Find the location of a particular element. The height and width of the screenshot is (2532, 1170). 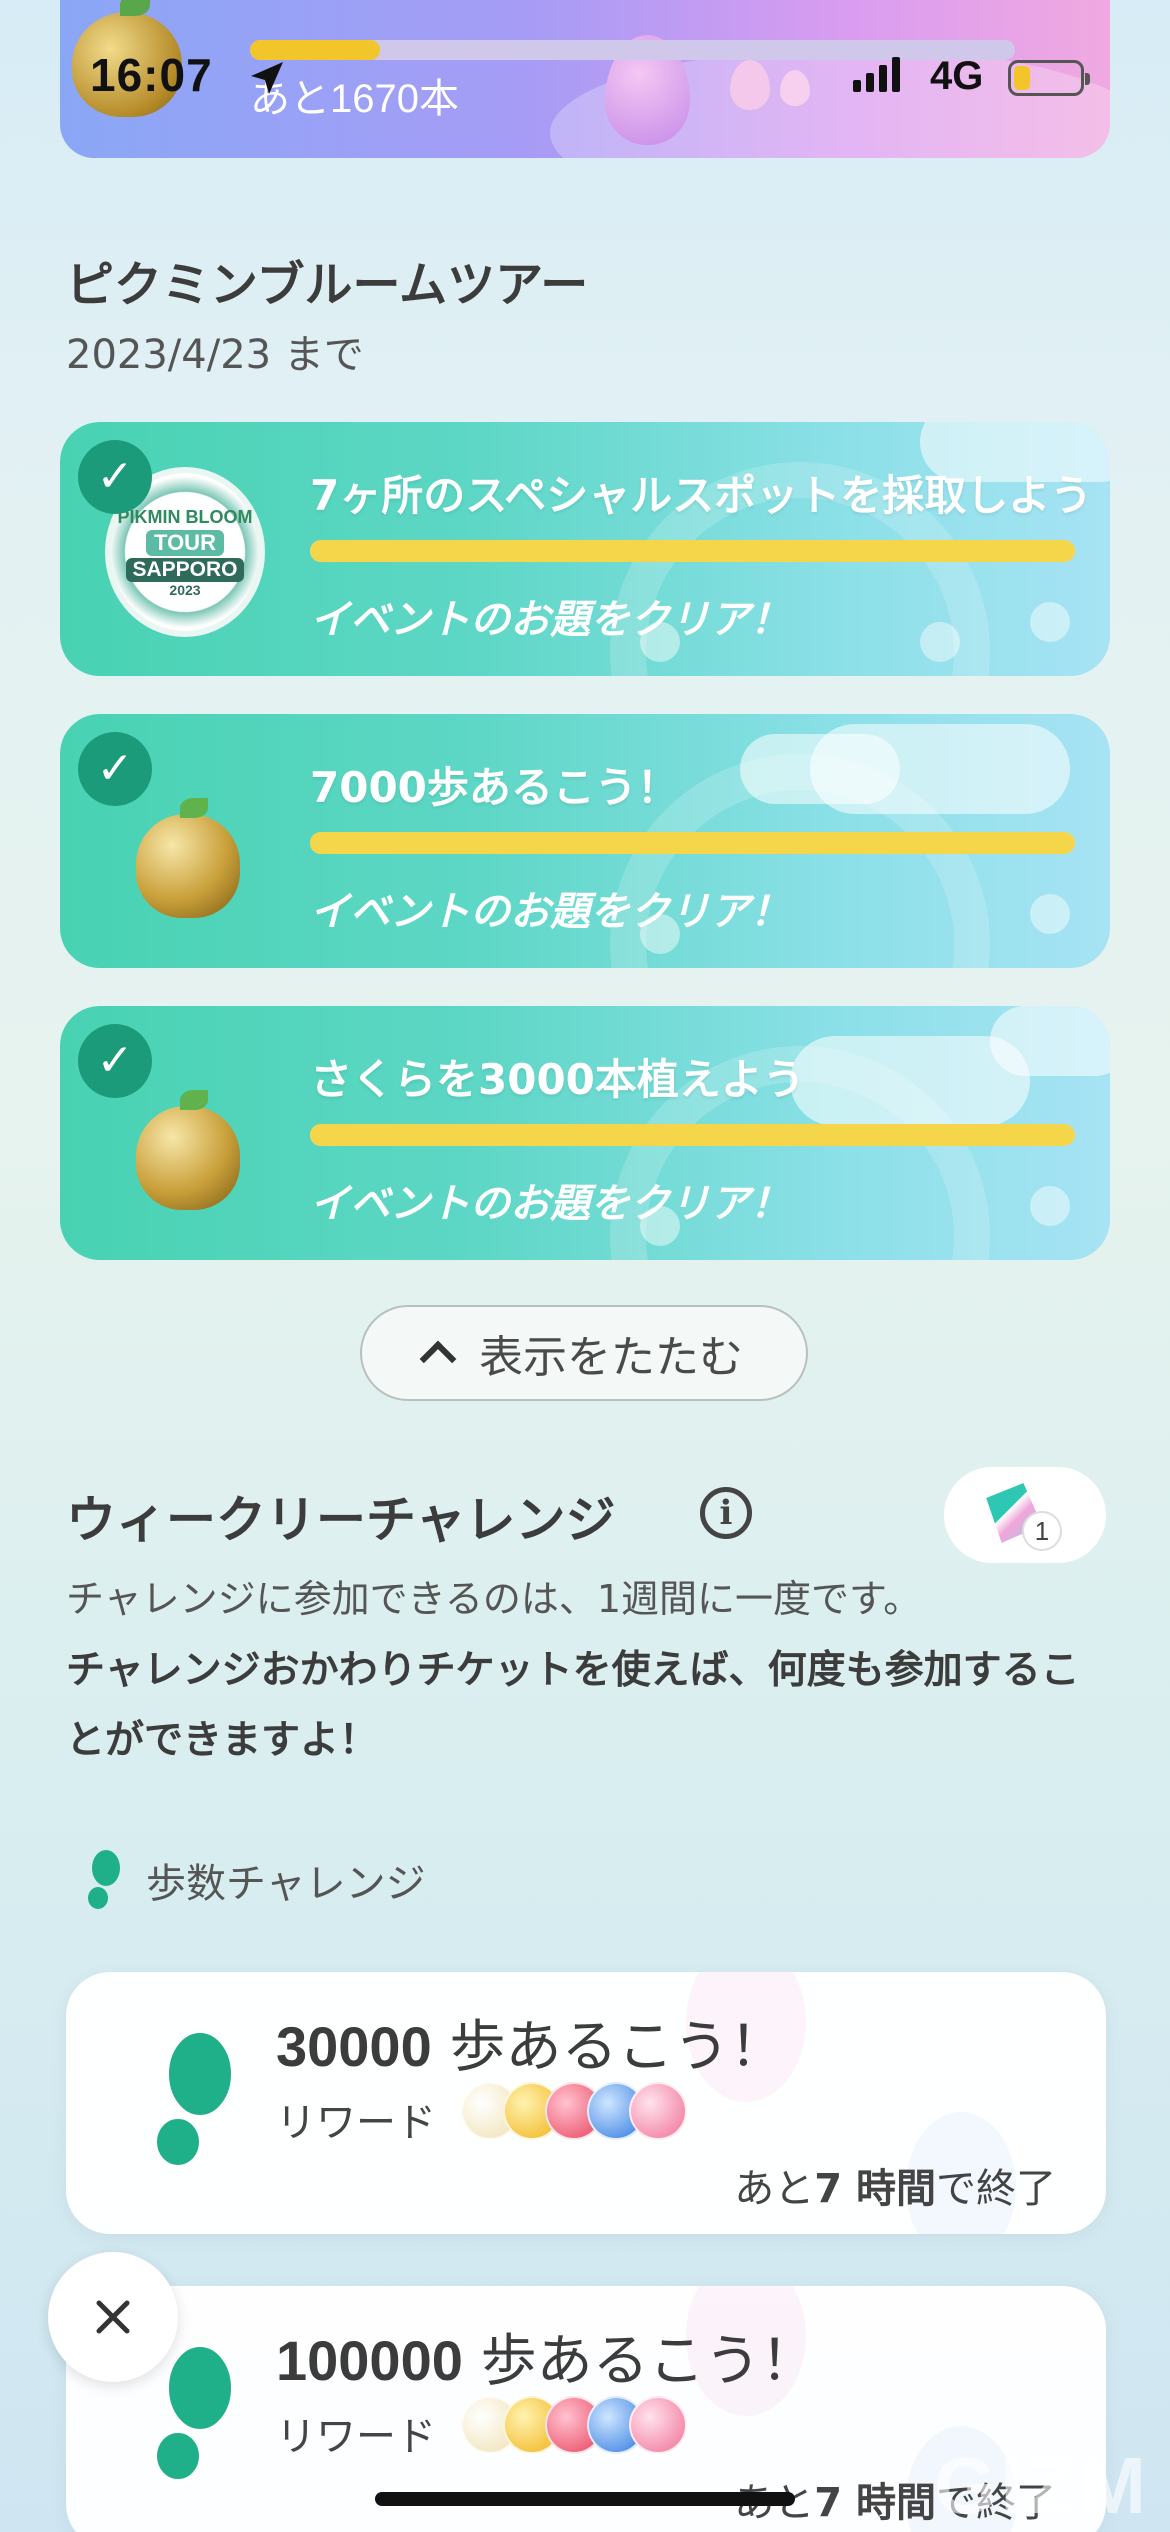

event-card: ✓ 7000歩あるこう！ イベントのお題をクリア！ is located at coordinates (585, 841).